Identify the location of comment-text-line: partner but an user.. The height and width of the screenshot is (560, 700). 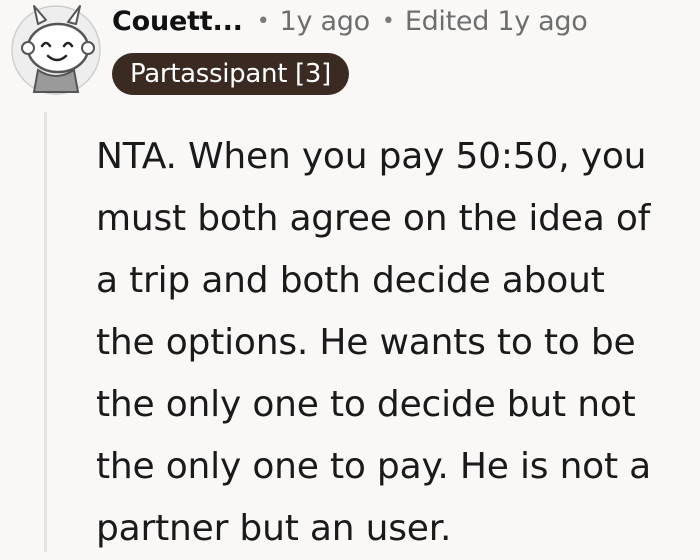
(274, 528).